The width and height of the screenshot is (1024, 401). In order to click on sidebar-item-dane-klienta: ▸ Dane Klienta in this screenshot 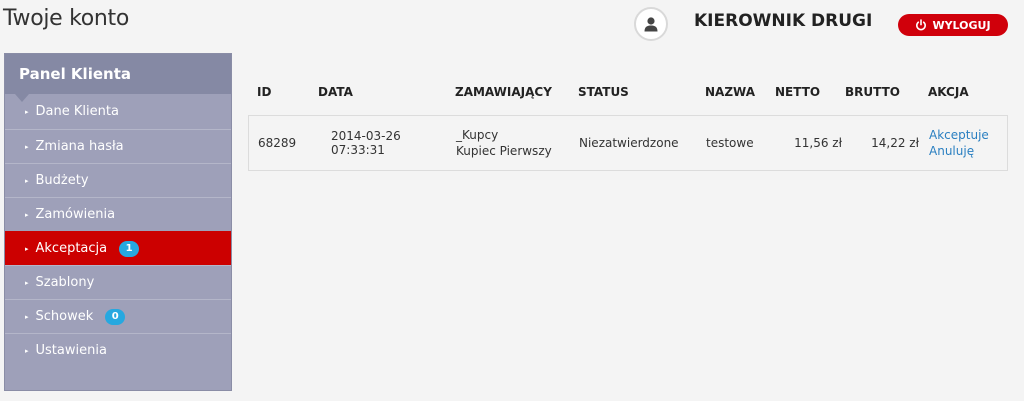, I will do `click(118, 111)`.